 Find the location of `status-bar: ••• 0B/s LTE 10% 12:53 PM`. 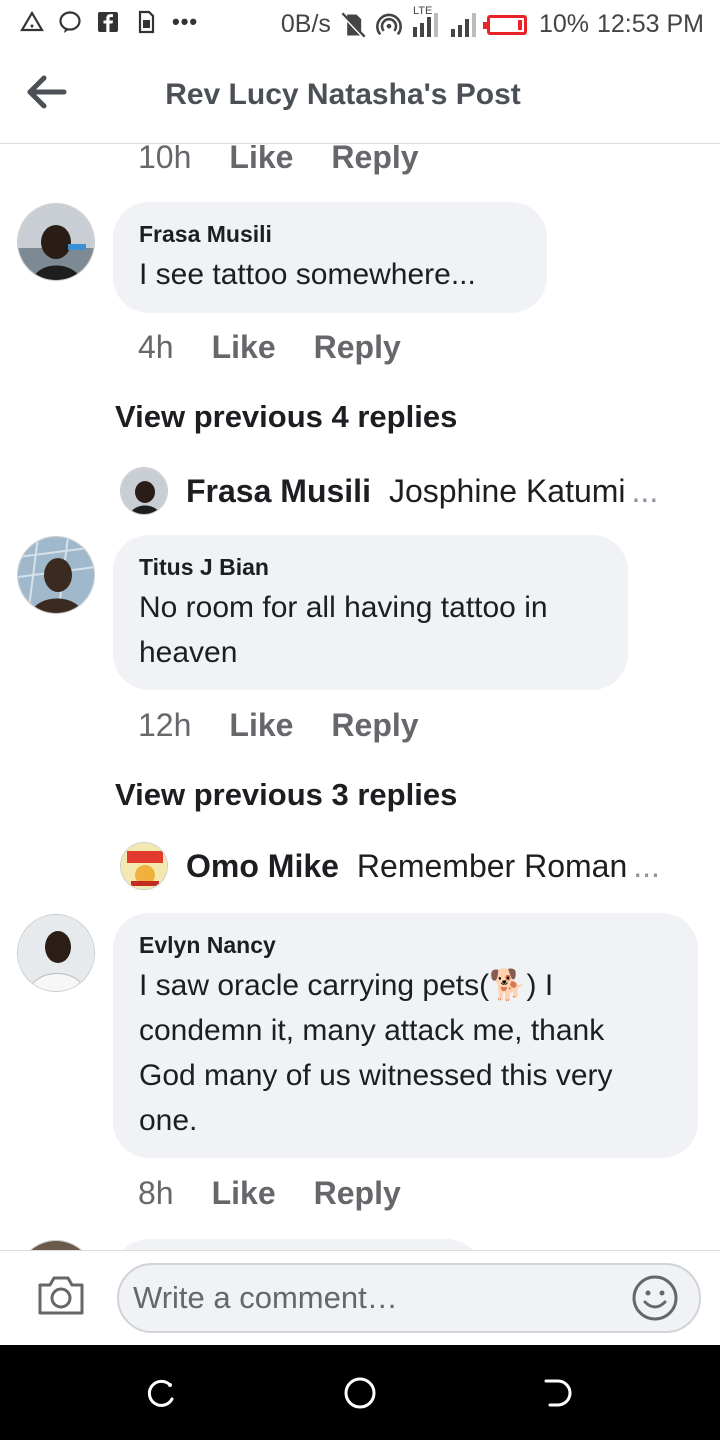

status-bar: ••• 0B/s LTE 10% 12:53 PM is located at coordinates (360, 25).